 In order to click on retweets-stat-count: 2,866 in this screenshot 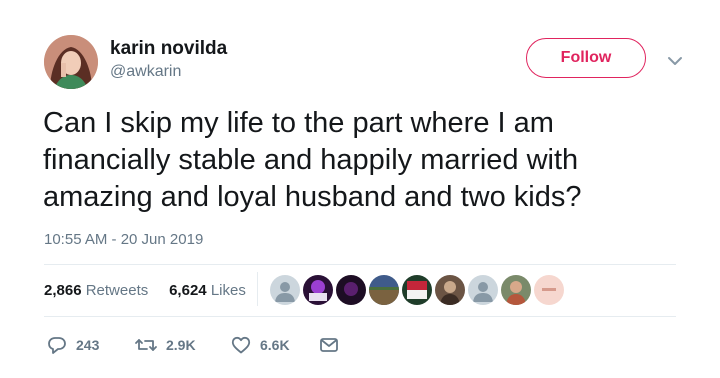, I will do `click(63, 290)`.